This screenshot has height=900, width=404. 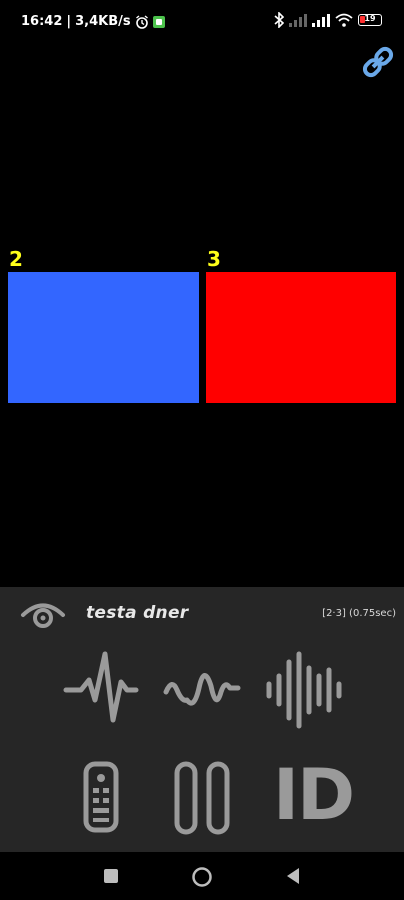 What do you see at coordinates (158, 21) in the screenshot?
I see `app-notification-icon` at bounding box center [158, 21].